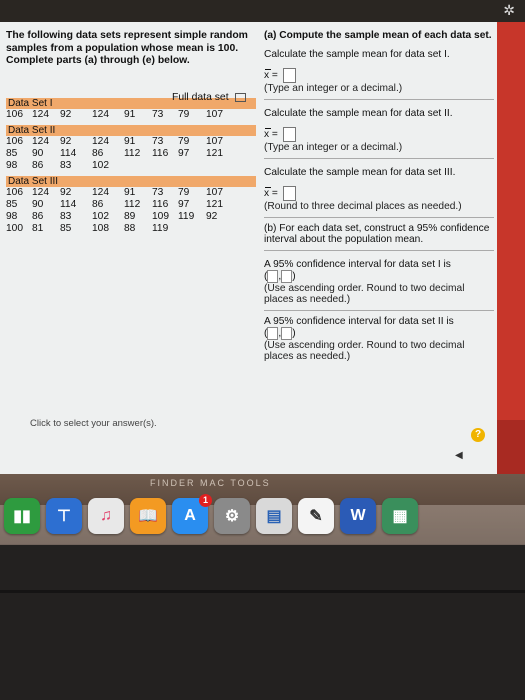  What do you see at coordinates (64, 516) in the screenshot?
I see `keynote-app-icon: ⊤` at bounding box center [64, 516].